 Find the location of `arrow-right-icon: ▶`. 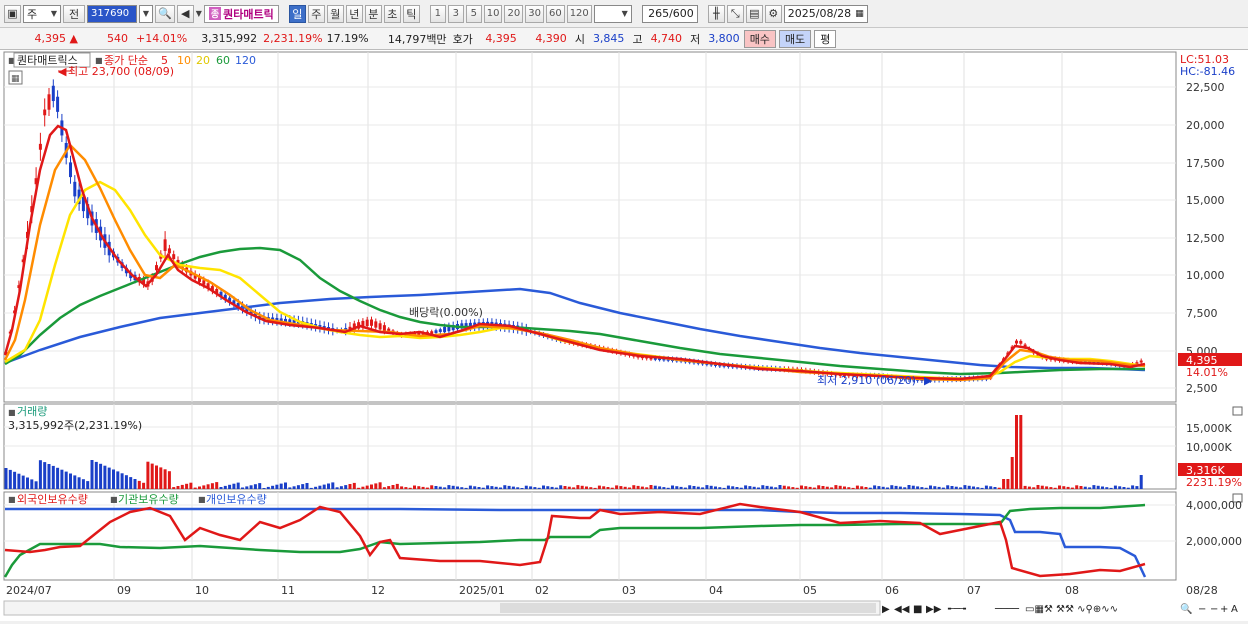

arrow-right-icon: ▶ is located at coordinates (928, 380).